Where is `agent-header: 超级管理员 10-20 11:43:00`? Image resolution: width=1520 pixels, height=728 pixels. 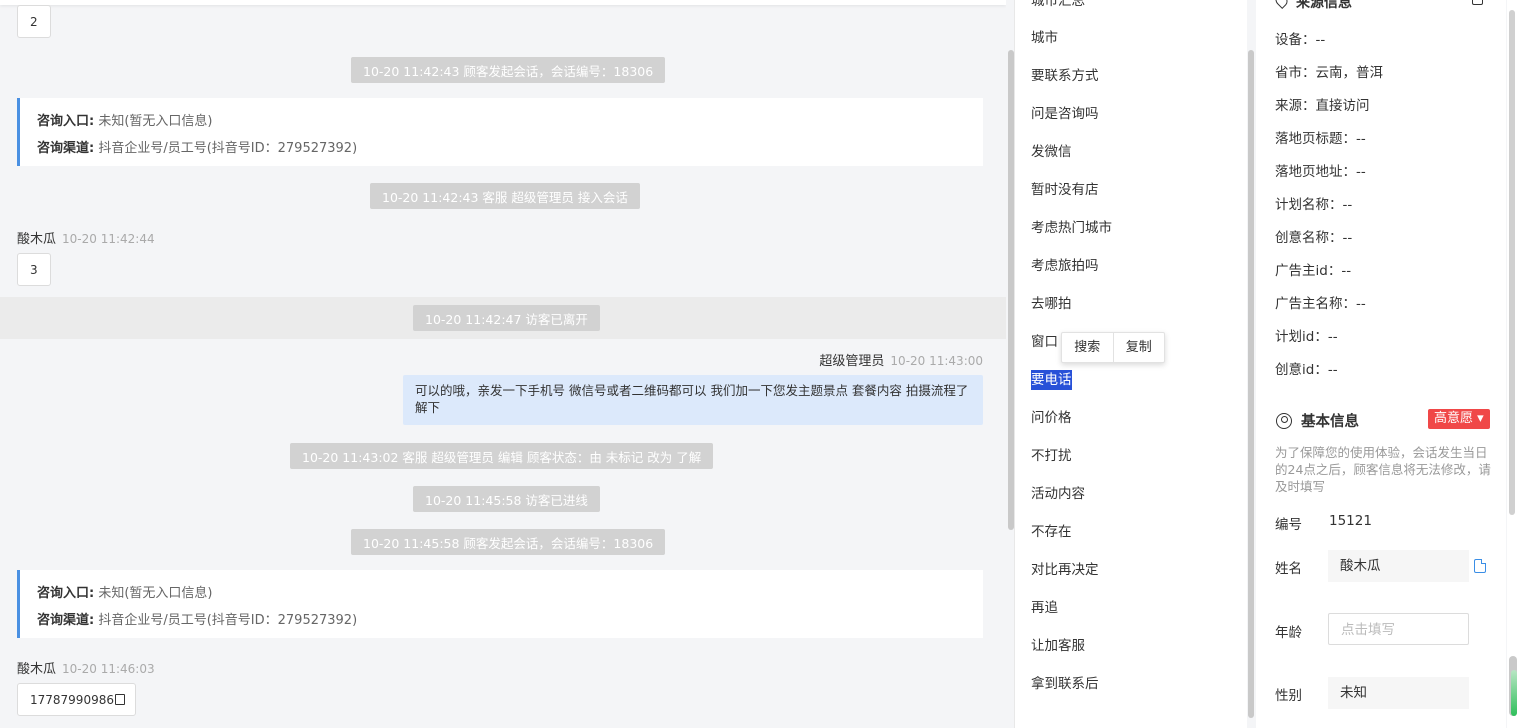 agent-header: 超级管理员 10-20 11:43:00 is located at coordinates (901, 359).